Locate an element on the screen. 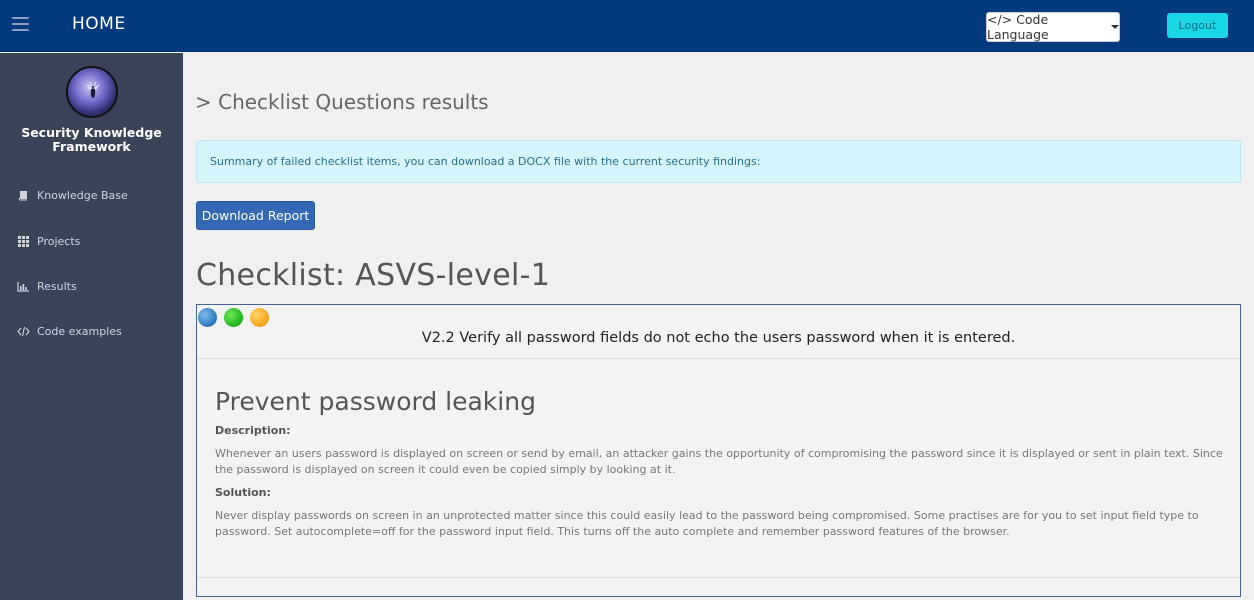 The height and width of the screenshot is (600, 1254). grid-icon is located at coordinates (23, 241).